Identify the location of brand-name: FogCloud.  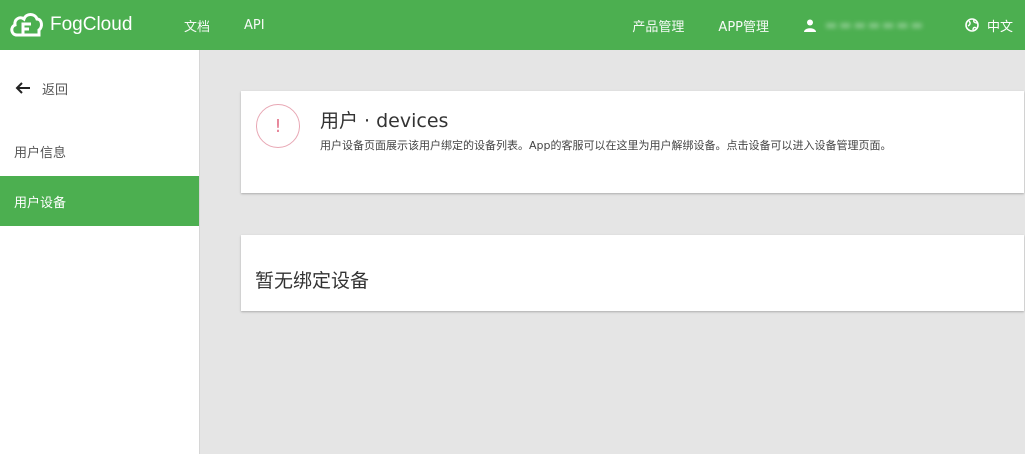
(91, 24).